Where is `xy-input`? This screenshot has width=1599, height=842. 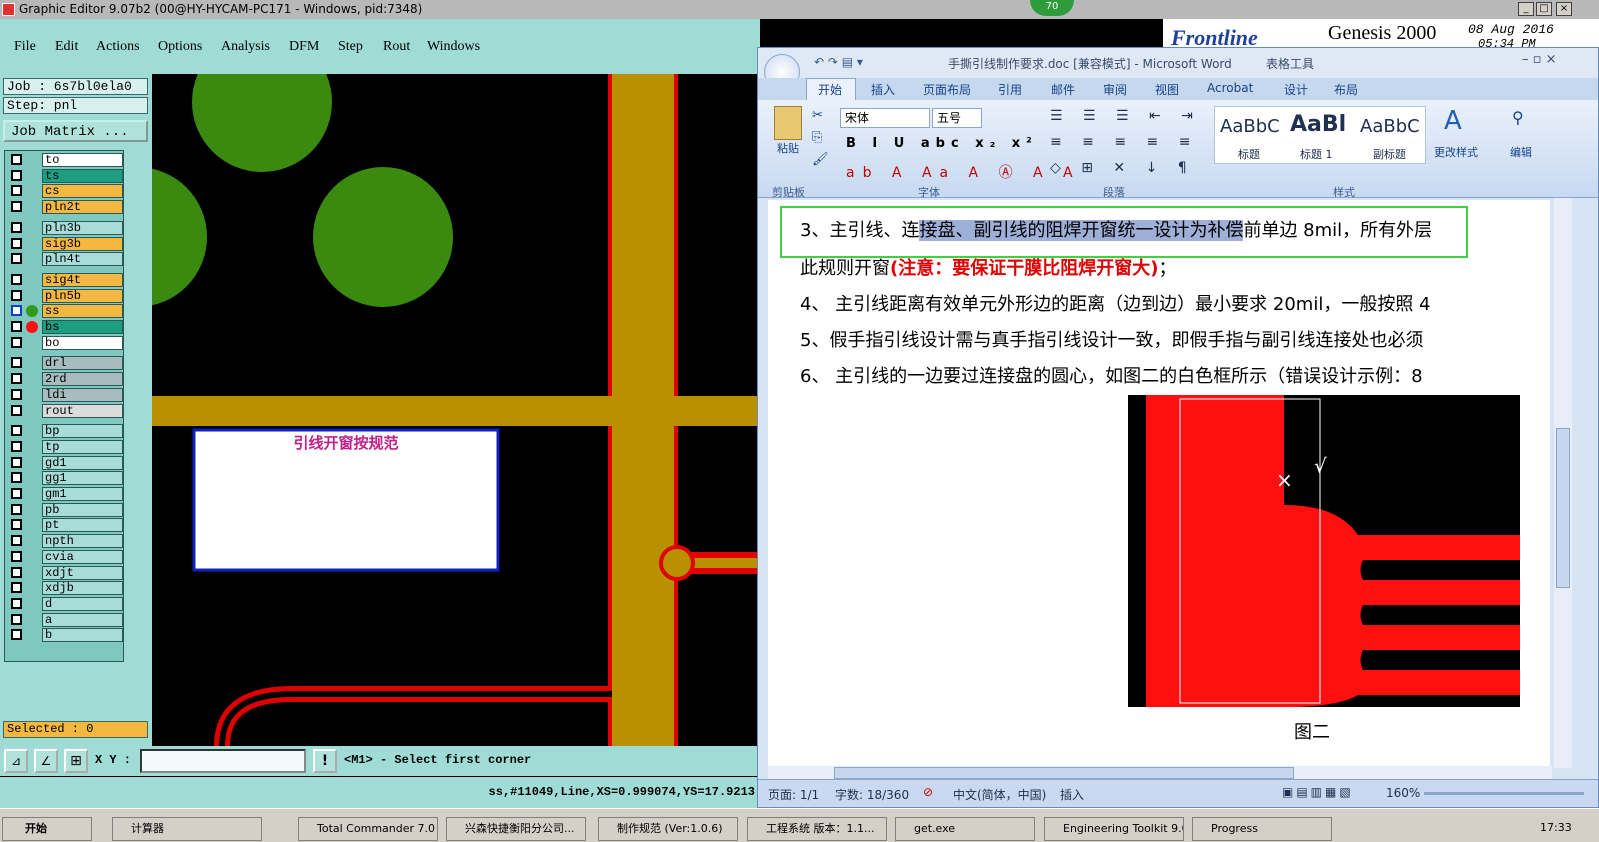 xy-input is located at coordinates (223, 761).